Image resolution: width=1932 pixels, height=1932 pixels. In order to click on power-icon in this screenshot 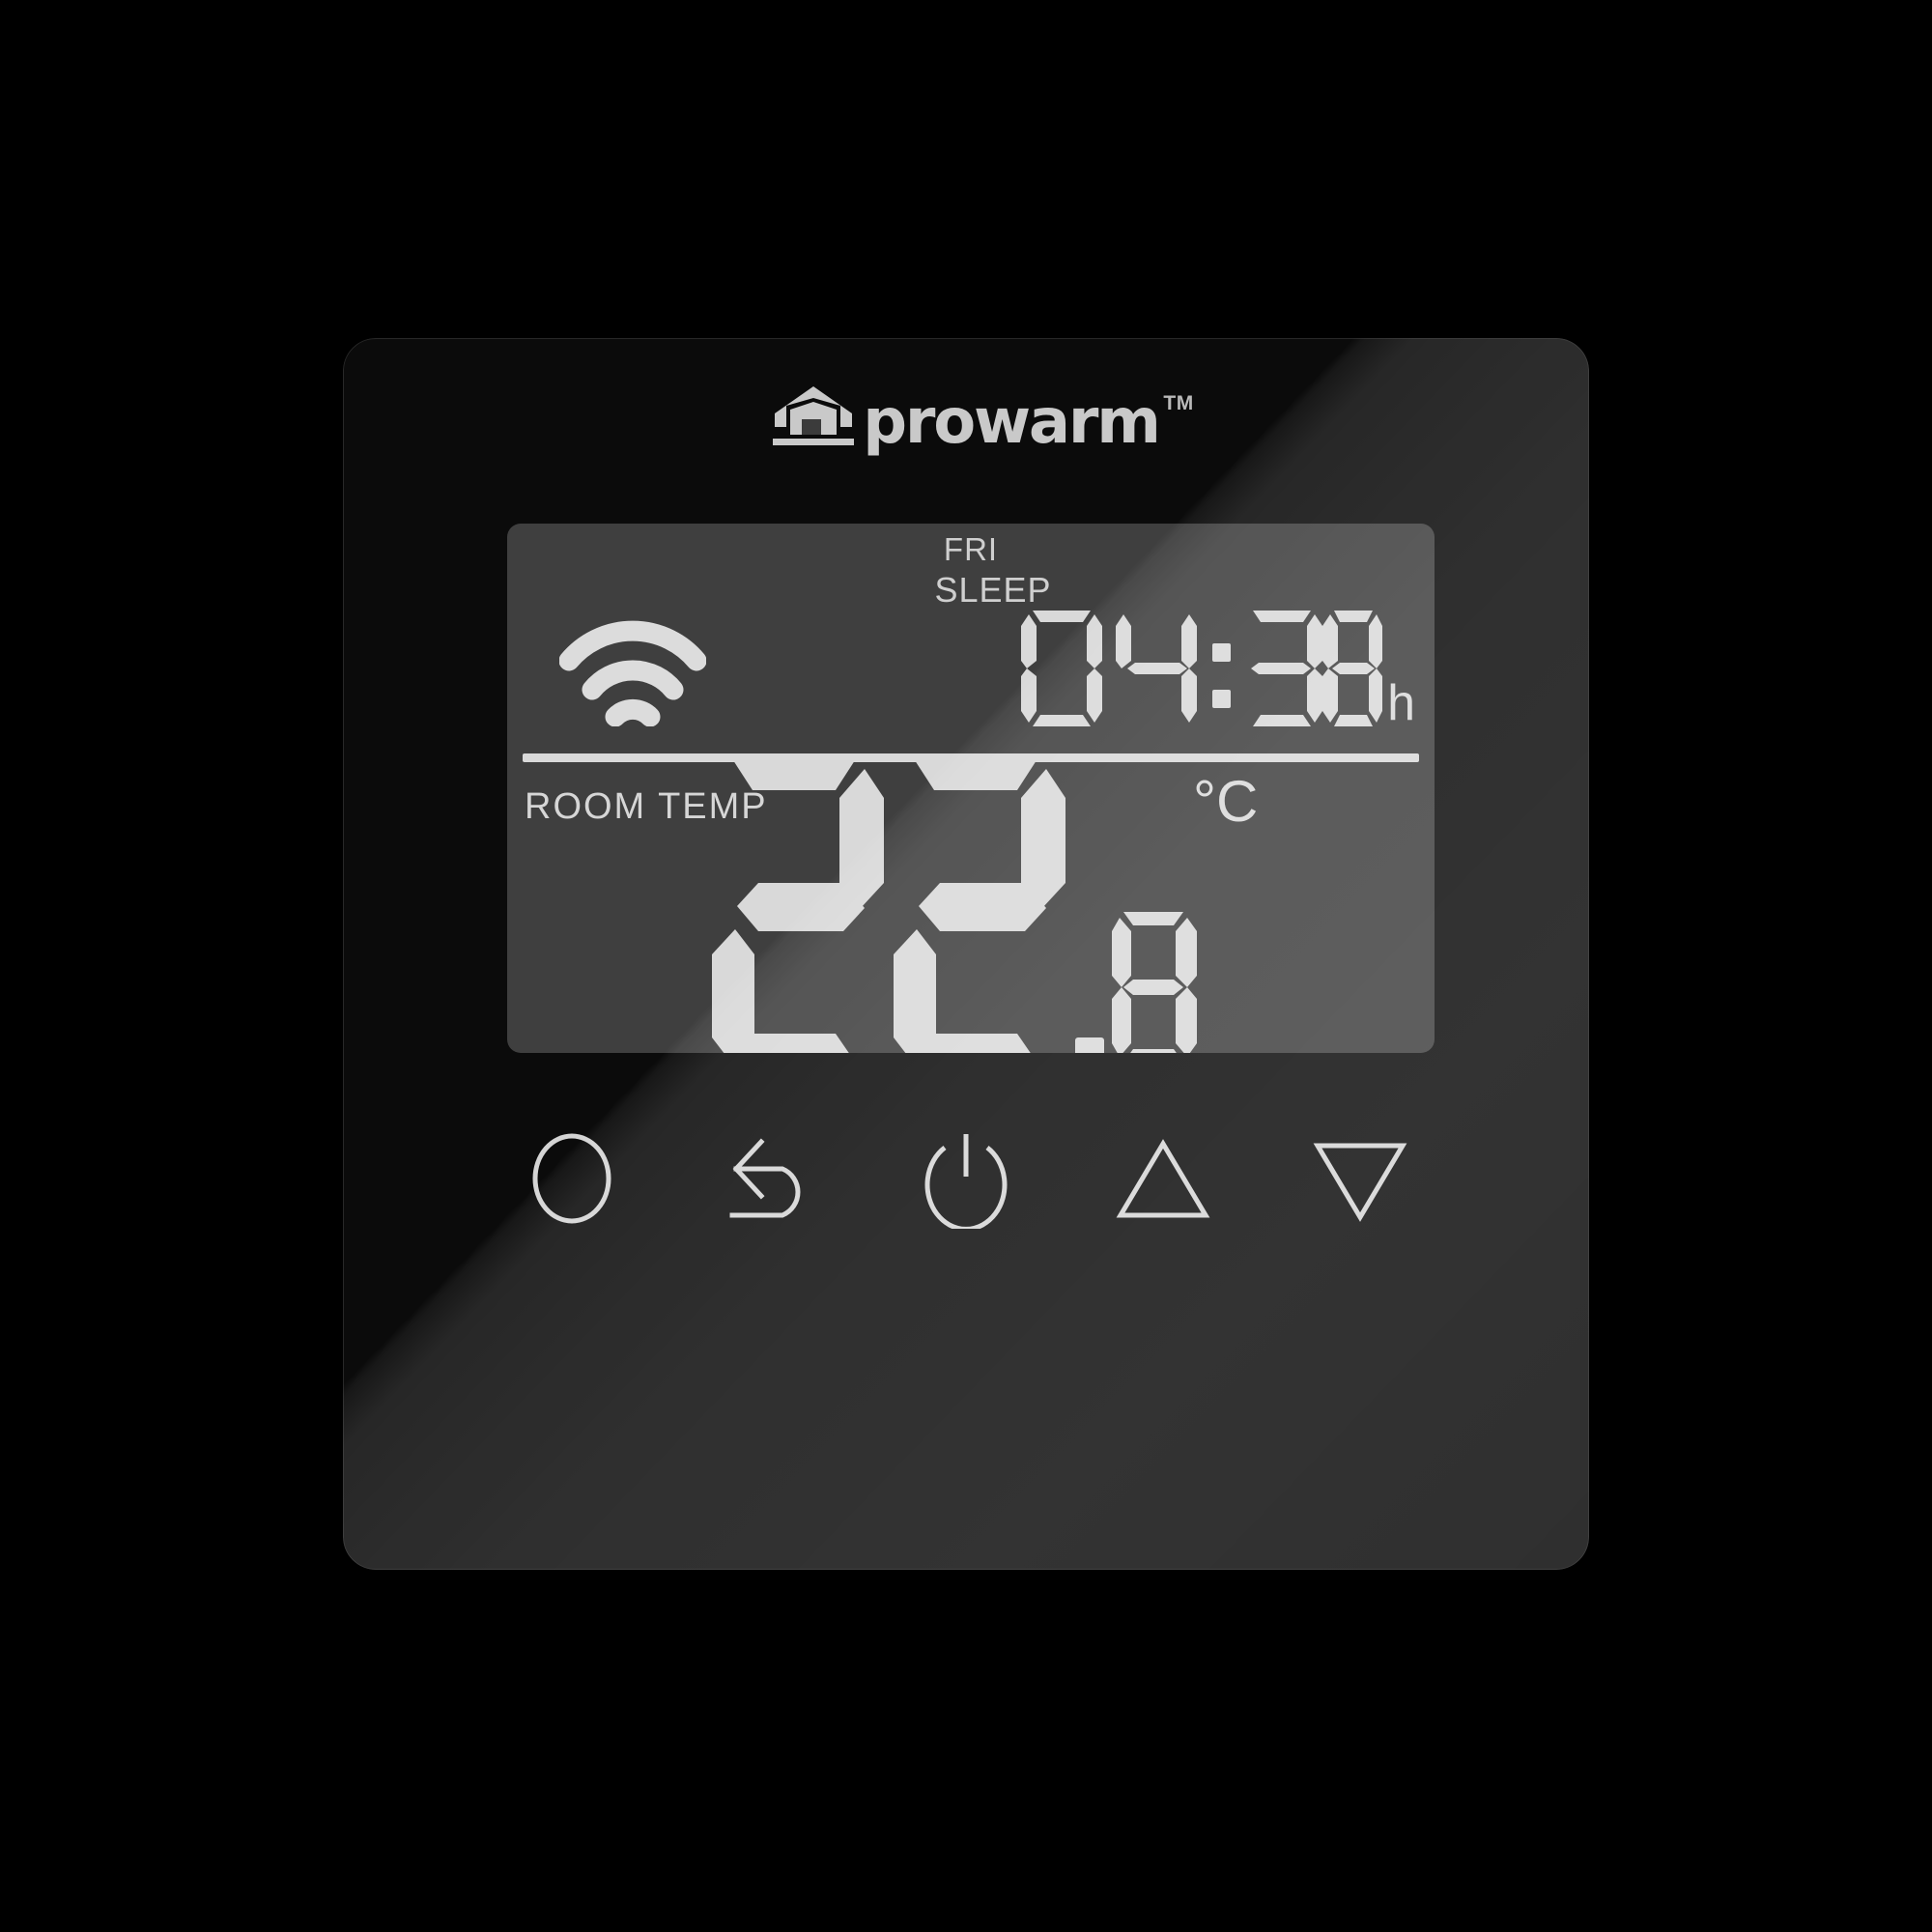, I will do `click(966, 1181)`.